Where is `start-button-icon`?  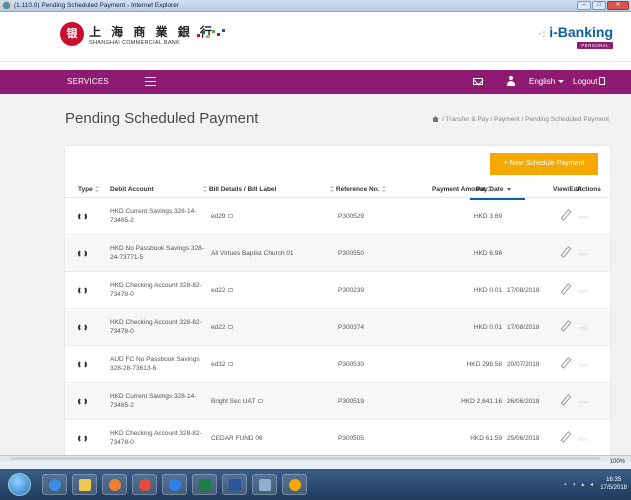
start-button-icon is located at coordinates (19, 484).